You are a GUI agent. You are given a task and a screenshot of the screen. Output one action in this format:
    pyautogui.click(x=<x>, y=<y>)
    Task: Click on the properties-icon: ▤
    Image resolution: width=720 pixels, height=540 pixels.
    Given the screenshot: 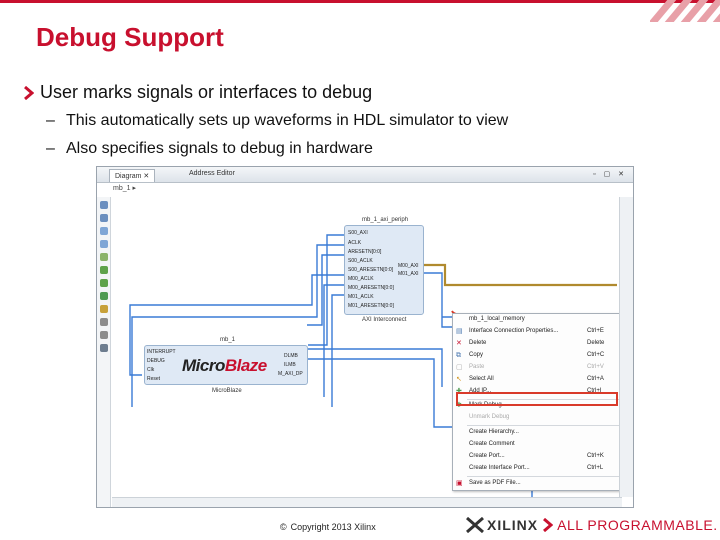 What is the action you would take?
    pyautogui.click(x=459, y=331)
    